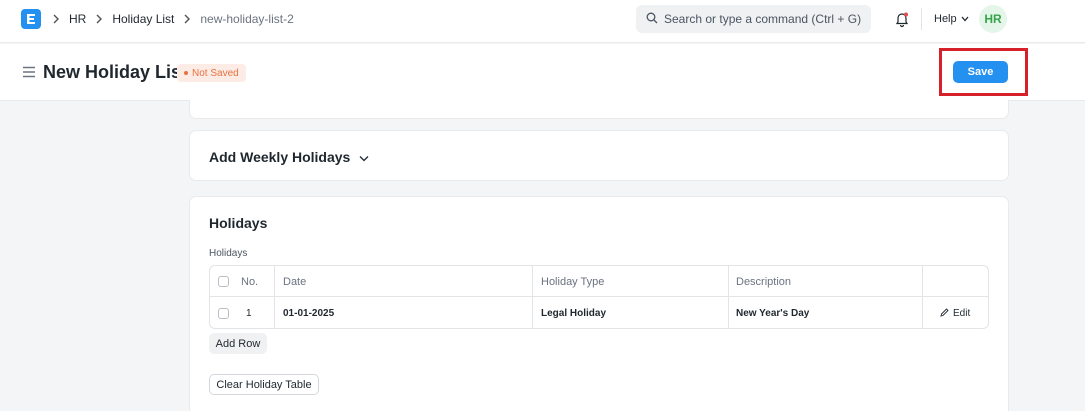 This screenshot has height=411, width=1085. I want to click on add-row-button: Add Row, so click(238, 343).